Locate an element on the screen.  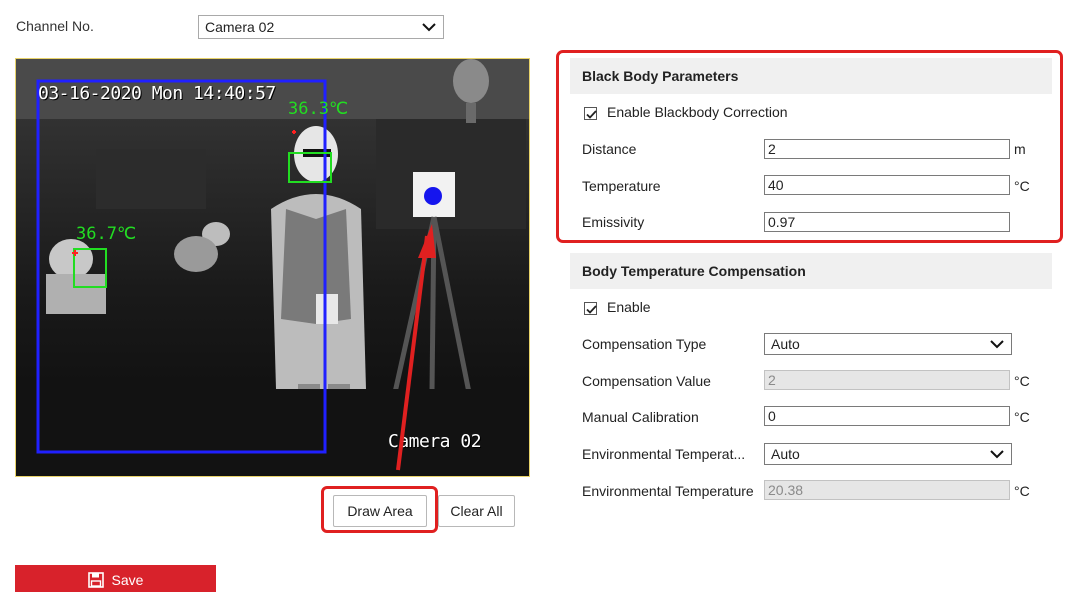
draw-area-button: Draw Area is located at coordinates (380, 511).